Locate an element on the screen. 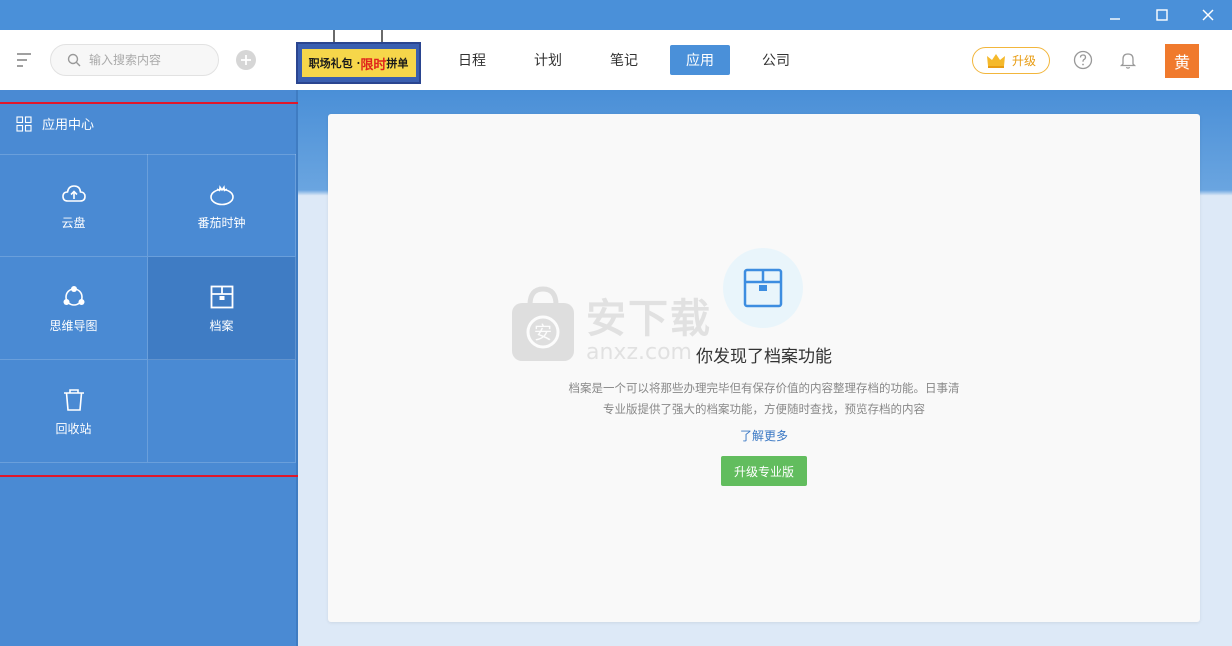  add-button is located at coordinates (246, 60).